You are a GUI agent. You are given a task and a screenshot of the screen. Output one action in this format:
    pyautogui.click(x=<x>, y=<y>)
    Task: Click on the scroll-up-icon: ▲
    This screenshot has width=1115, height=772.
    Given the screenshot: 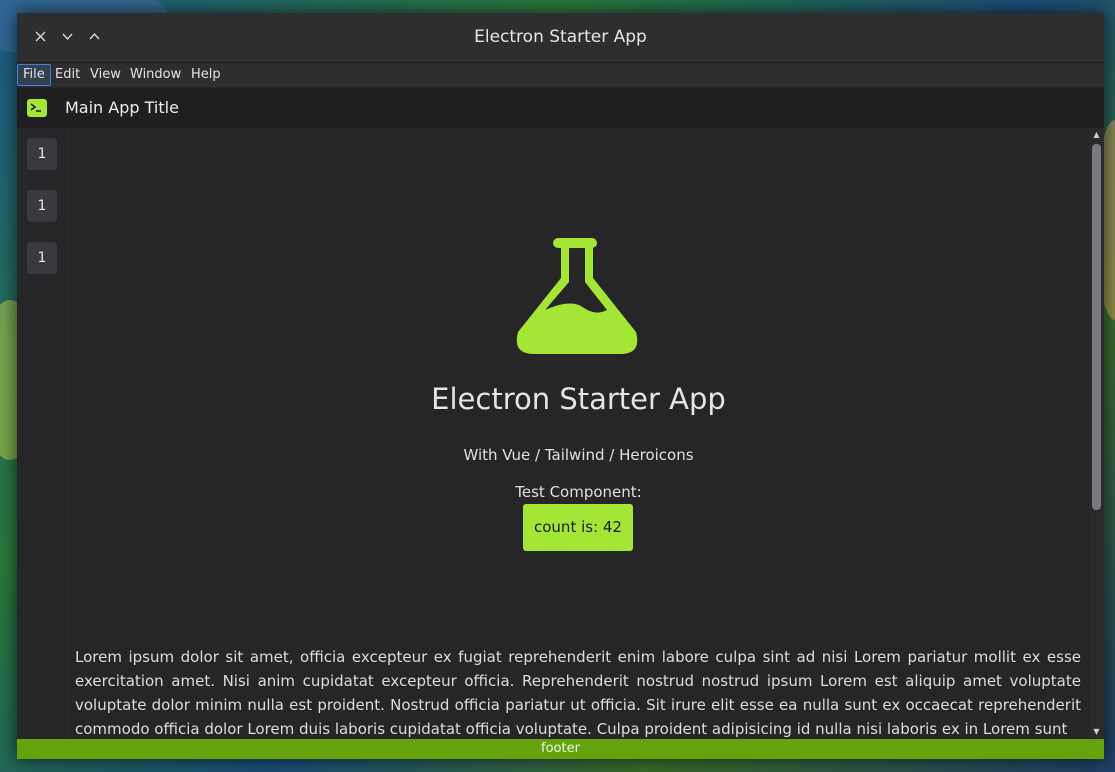 What is the action you would take?
    pyautogui.click(x=1096, y=135)
    